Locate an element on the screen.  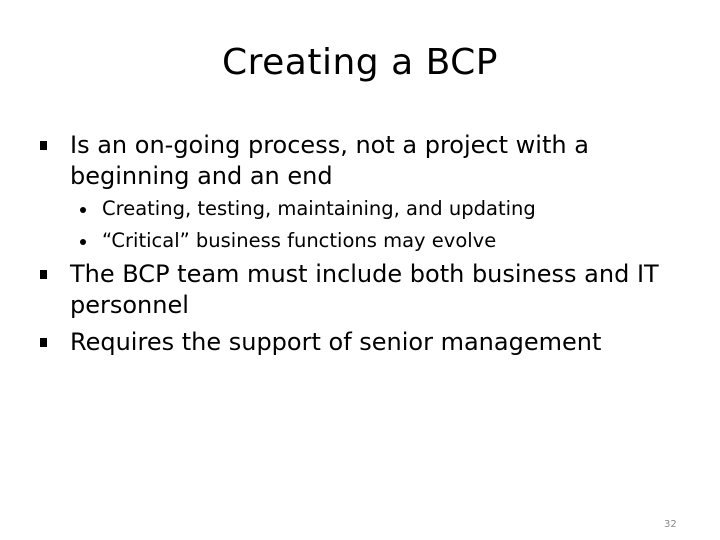
sub-bullet-item: “Critical” business functions may evolve is located at coordinates (288, 241).